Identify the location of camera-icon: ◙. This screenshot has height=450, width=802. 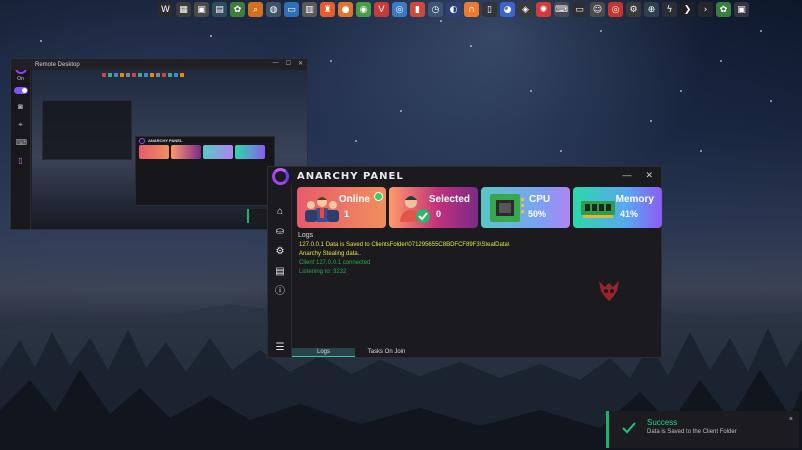
(21, 107).